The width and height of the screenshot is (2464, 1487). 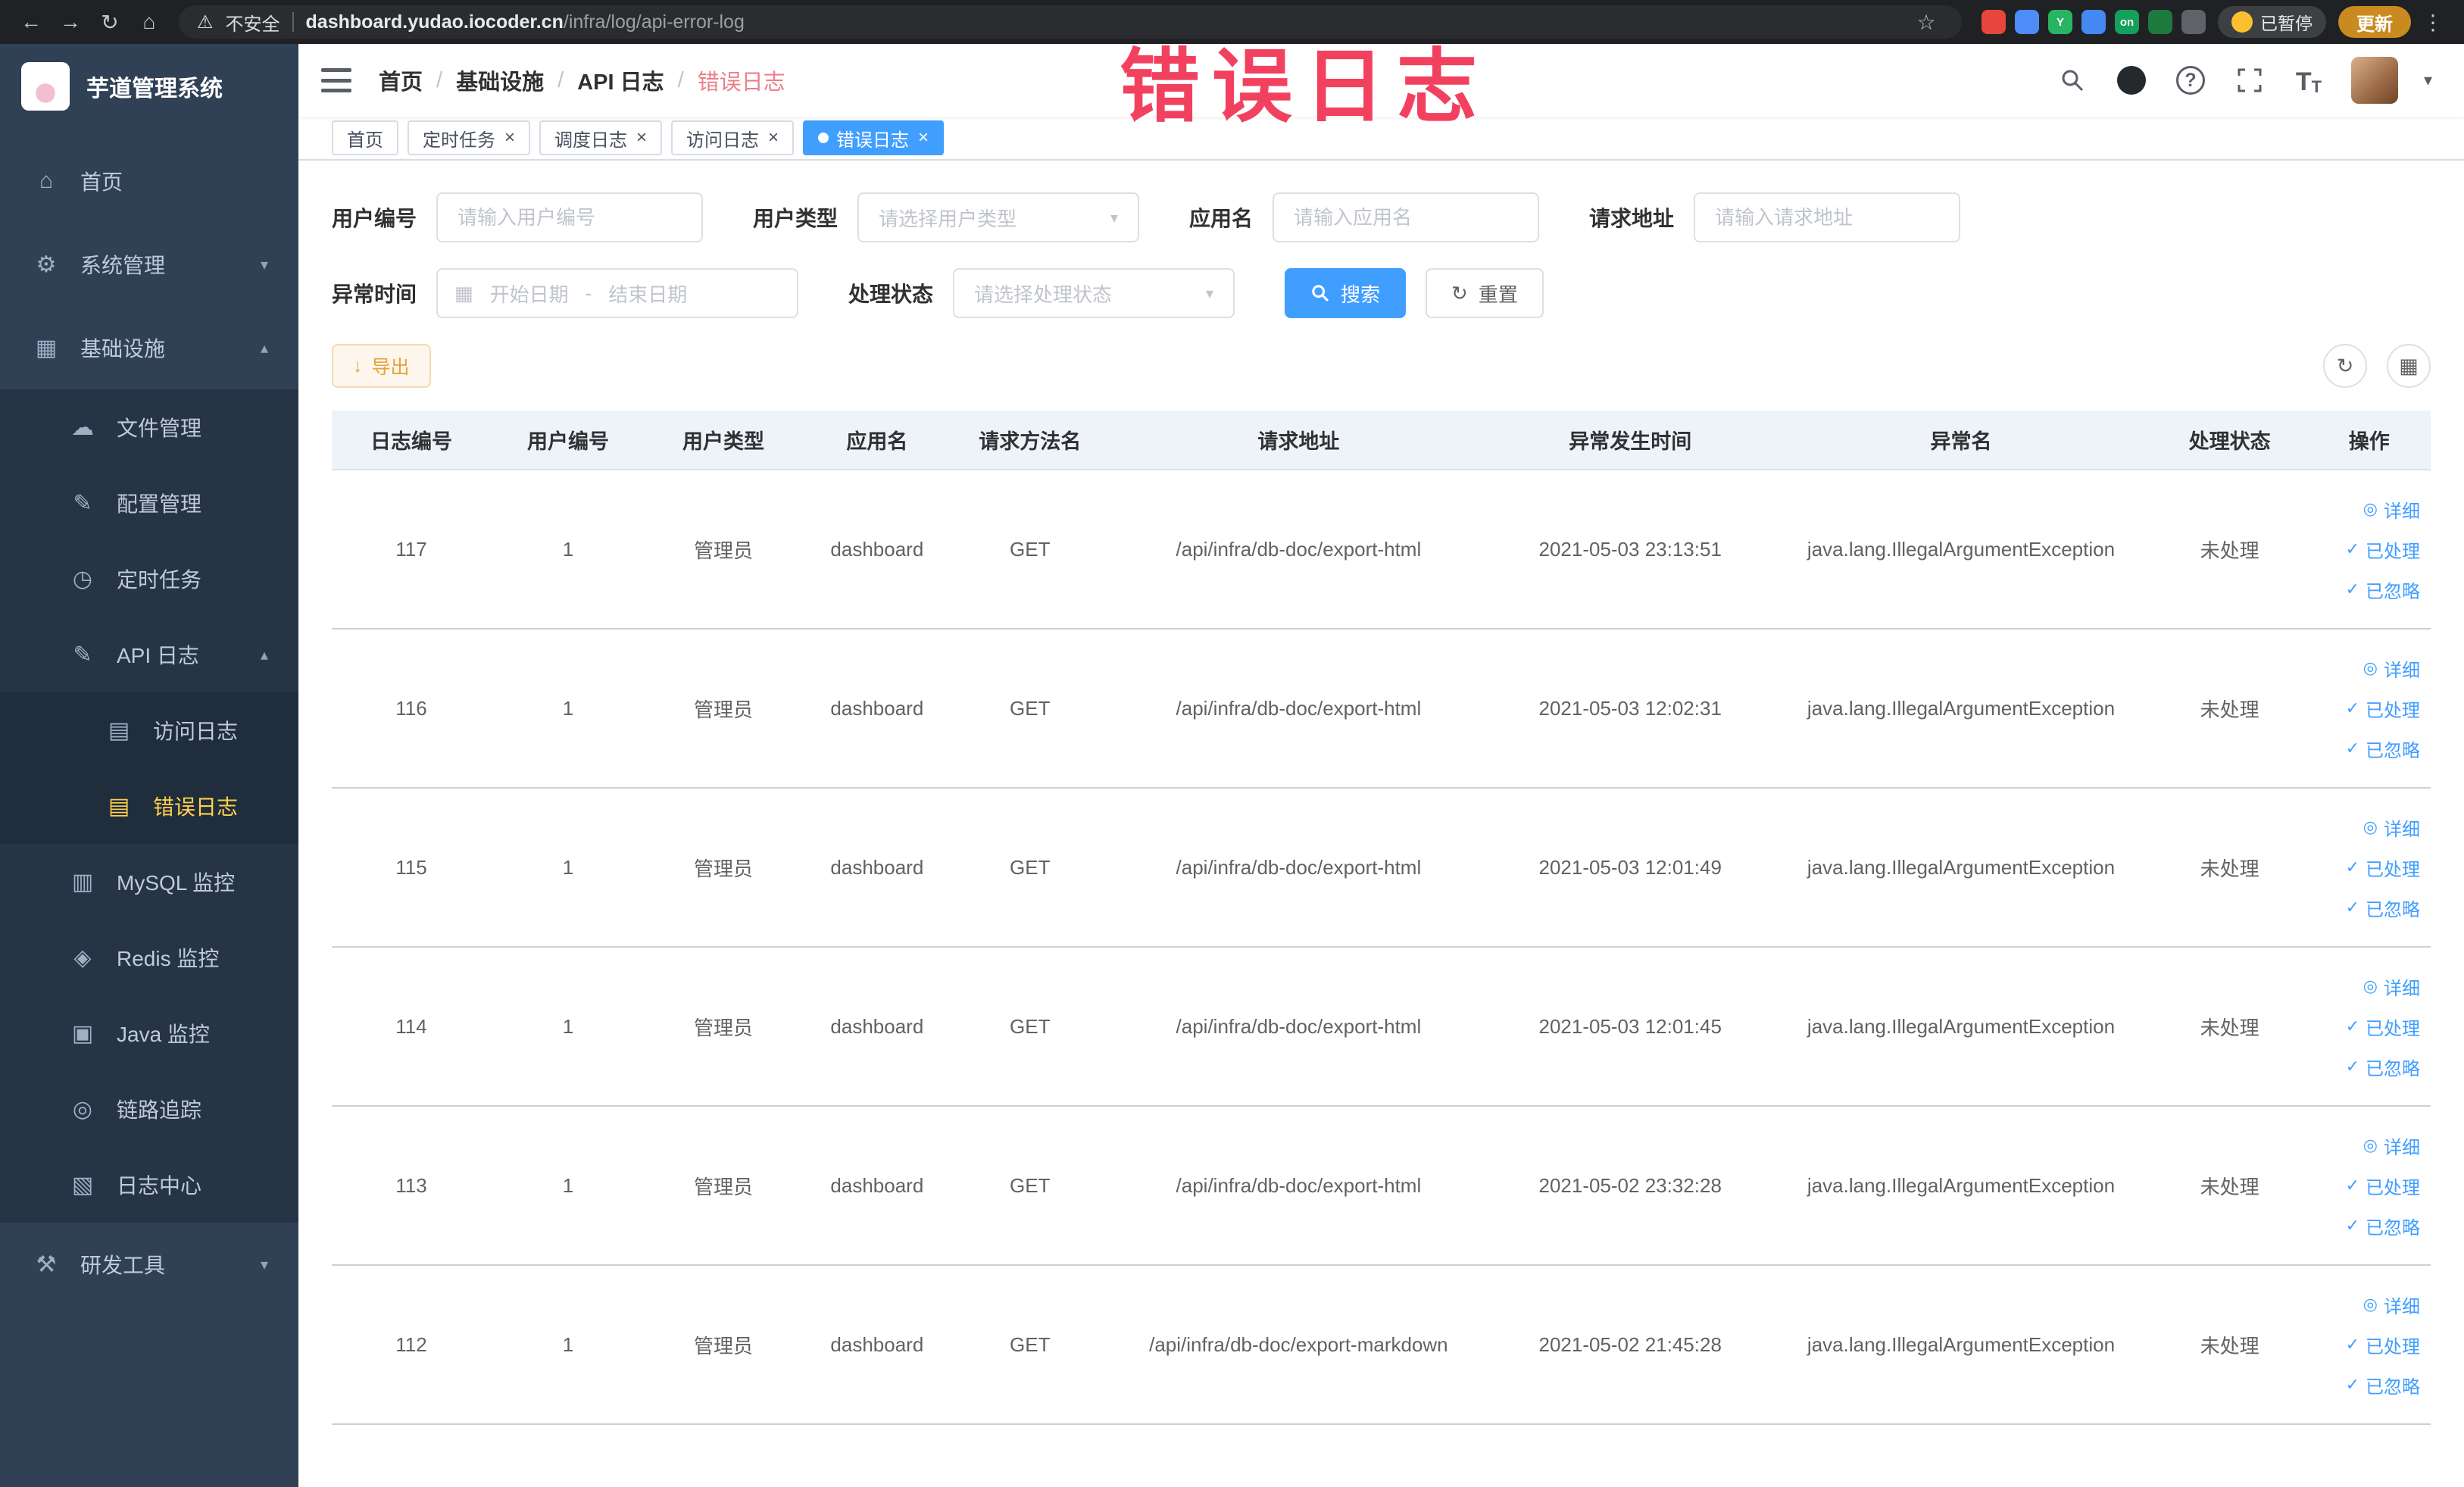 What do you see at coordinates (149, 347) in the screenshot?
I see `sidebar-item: ▦ 基础设施 ▴` at bounding box center [149, 347].